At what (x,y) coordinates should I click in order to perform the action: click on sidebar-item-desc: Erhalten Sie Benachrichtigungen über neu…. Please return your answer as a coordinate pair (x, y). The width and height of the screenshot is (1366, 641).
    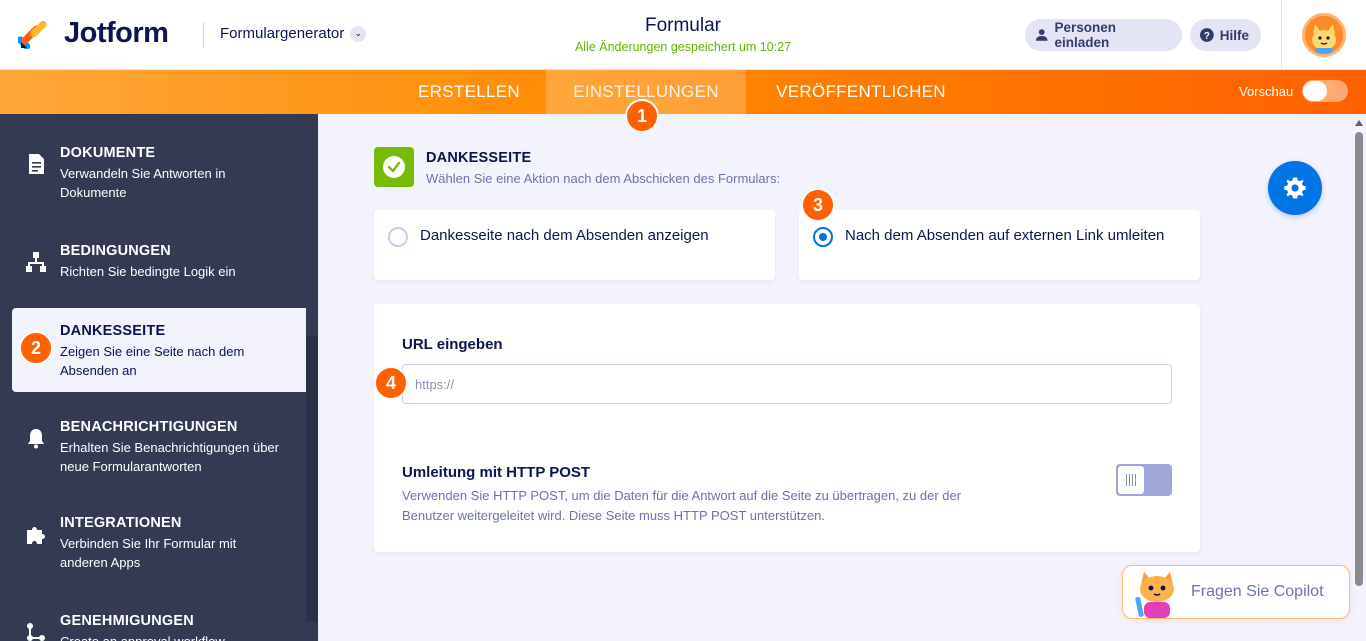
    Looking at the image, I should click on (169, 457).